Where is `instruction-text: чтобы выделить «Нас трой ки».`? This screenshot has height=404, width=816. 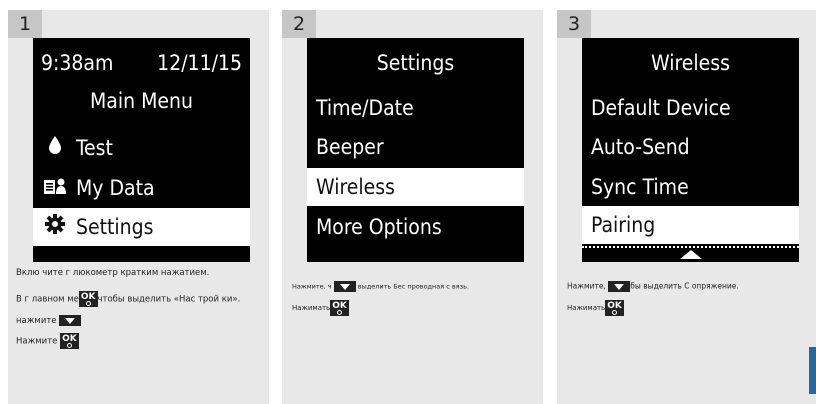
instruction-text: чтобы выделить «Нас трой ки». is located at coordinates (169, 299).